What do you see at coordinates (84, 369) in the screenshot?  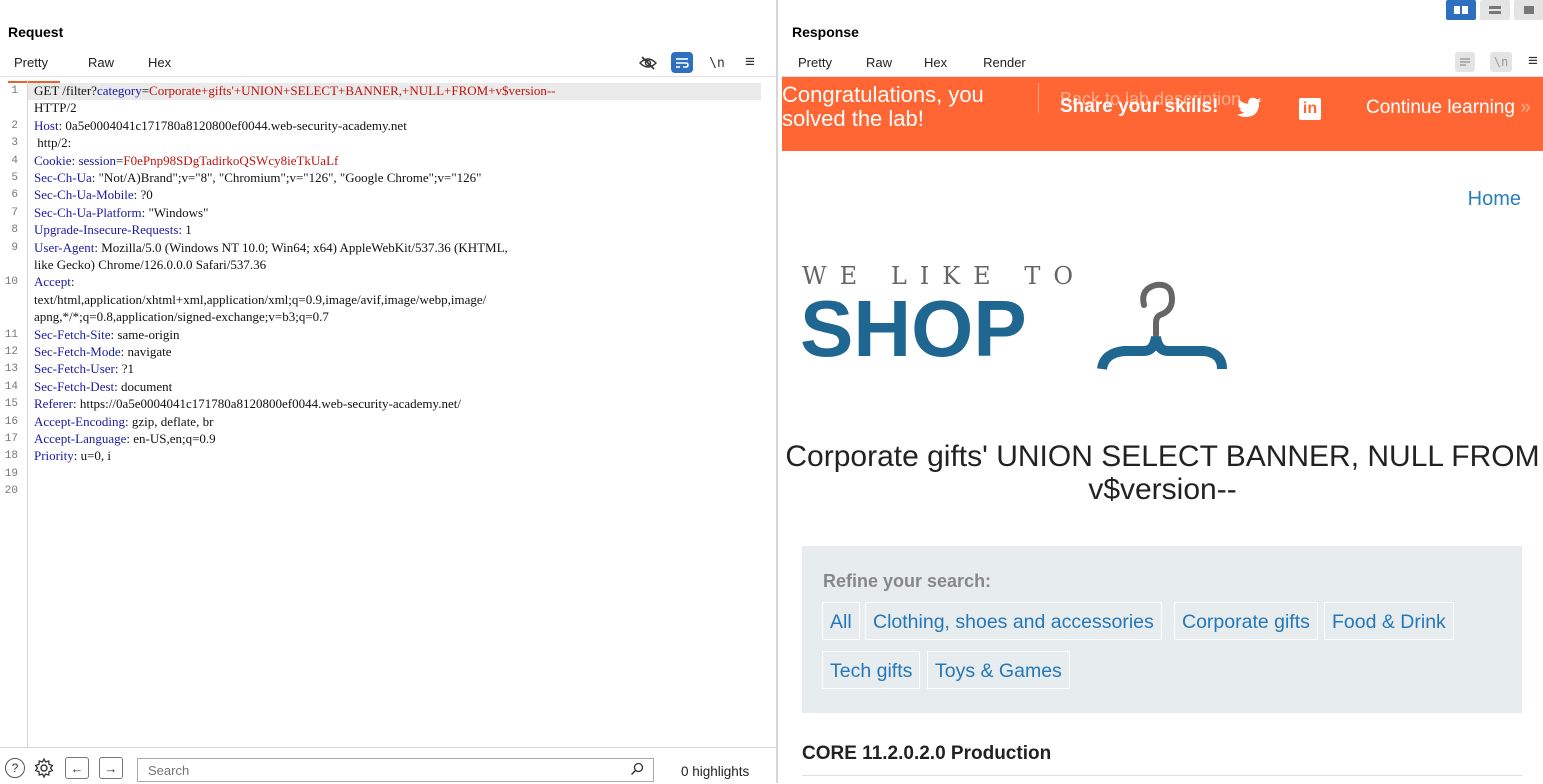 I see `code-line: Sec-Fetch-User: ?1` at bounding box center [84, 369].